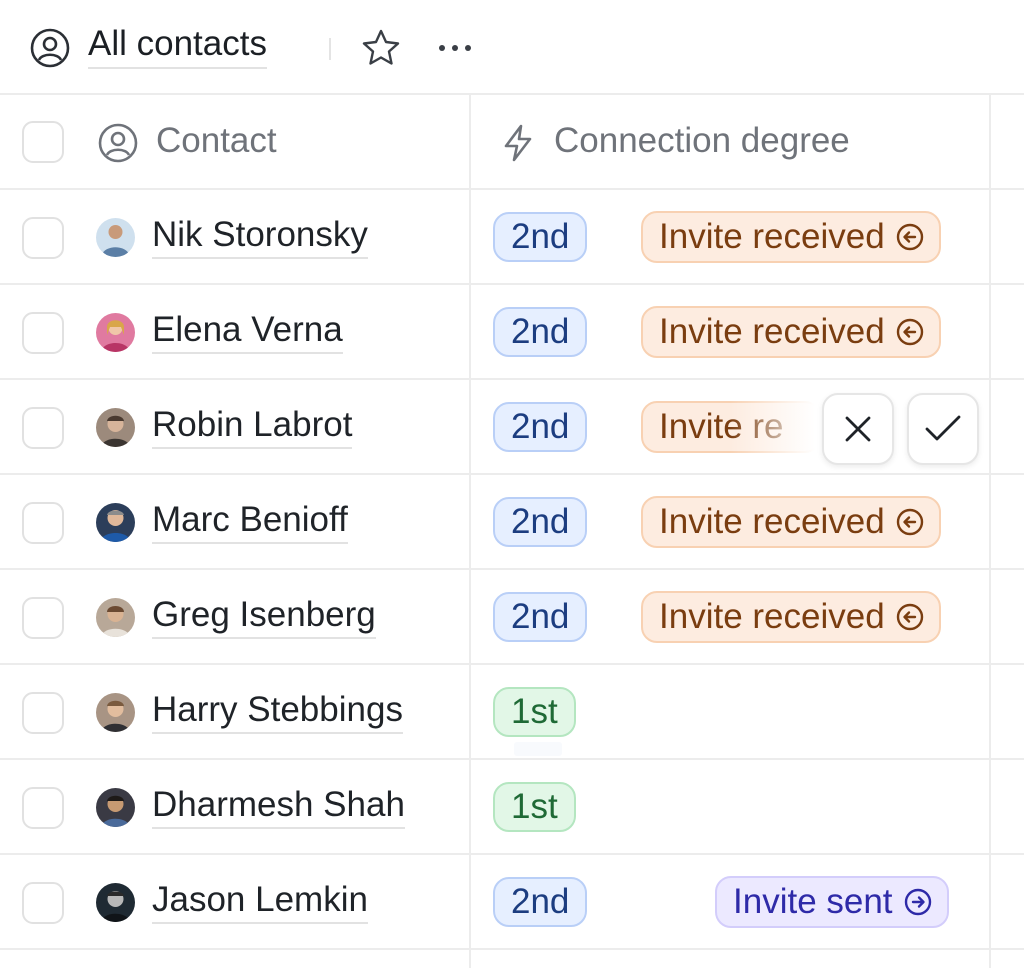 This screenshot has height=968, width=1024. What do you see at coordinates (250, 522) in the screenshot?
I see `contact-name: Marc Benioff` at bounding box center [250, 522].